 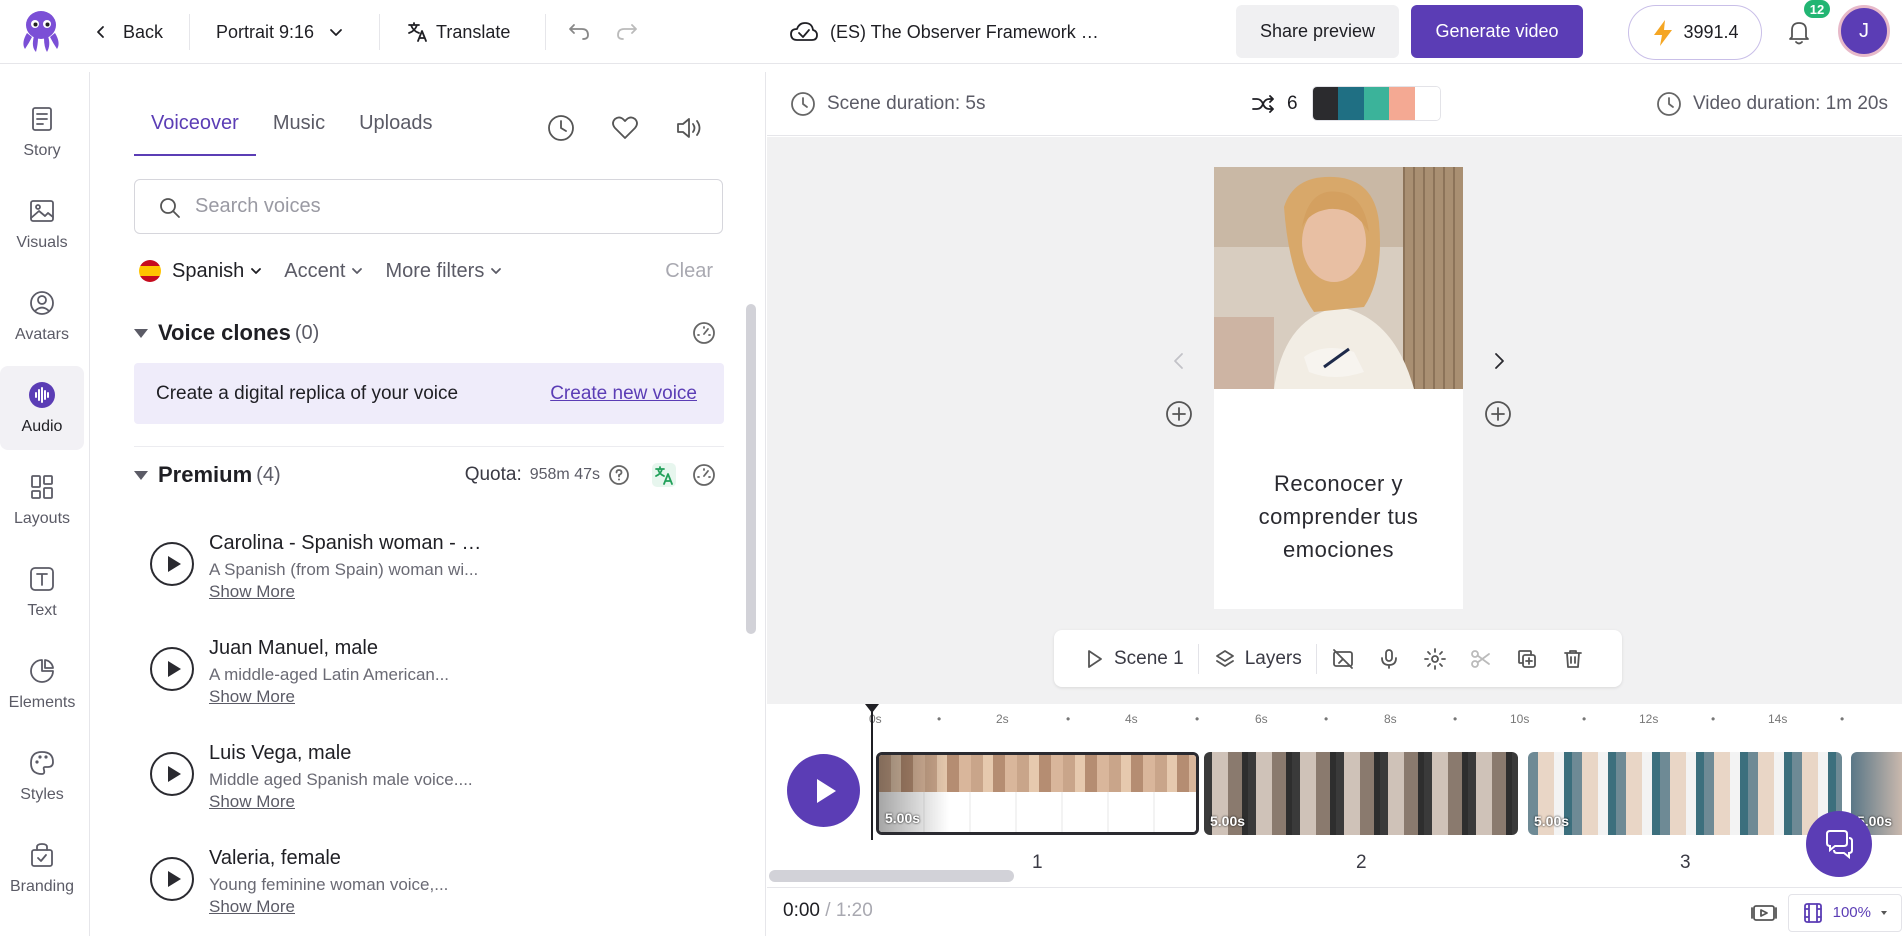 What do you see at coordinates (1179, 414) in the screenshot?
I see `add-scene-before-icon` at bounding box center [1179, 414].